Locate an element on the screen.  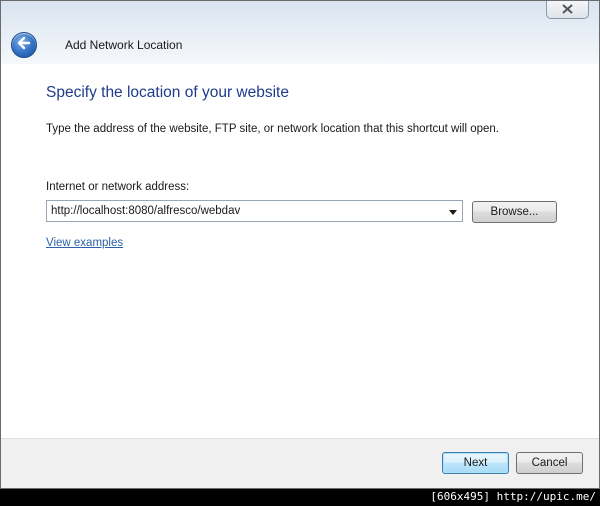
cancel-button: Cancel is located at coordinates (549, 463).